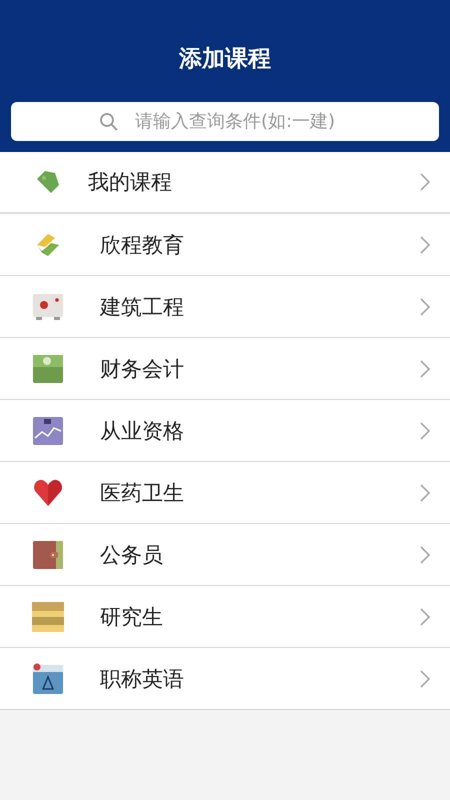 The width and height of the screenshot is (450, 800). What do you see at coordinates (225, 679) in the screenshot?
I see `course-category-item: 职称英语` at bounding box center [225, 679].